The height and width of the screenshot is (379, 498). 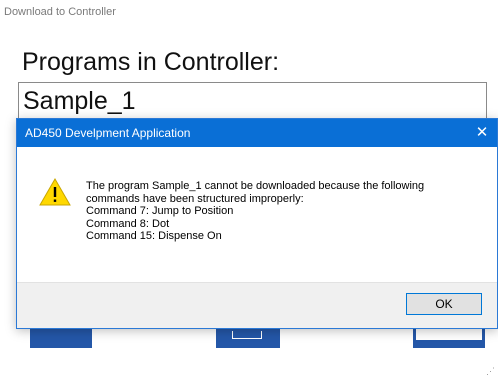 What do you see at coordinates (79, 101) in the screenshot?
I see `program-list-item: Sample_1` at bounding box center [79, 101].